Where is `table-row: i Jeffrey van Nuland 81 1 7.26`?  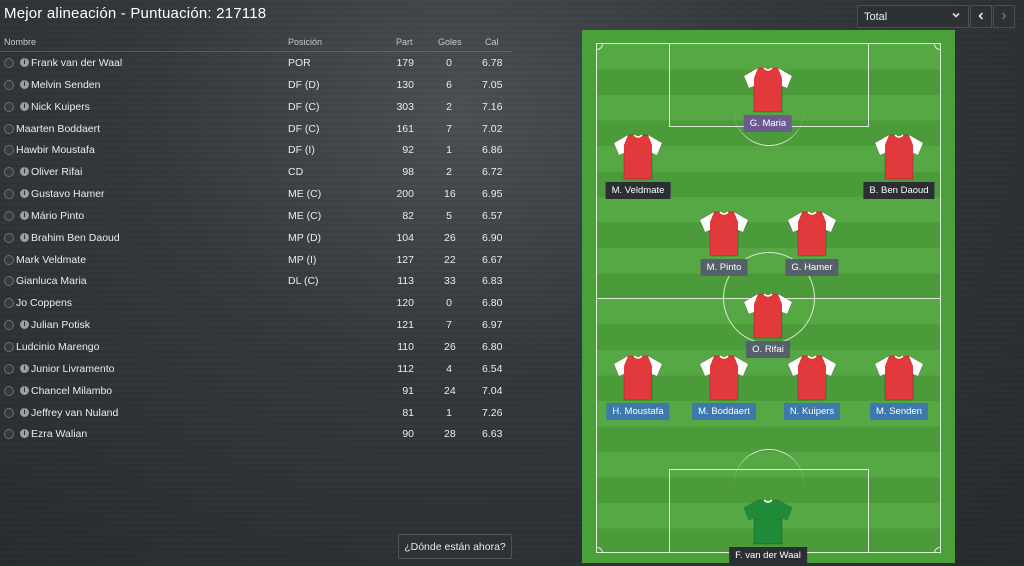 table-row: i Jeffrey van Nuland 81 1 7.26 is located at coordinates (256, 413).